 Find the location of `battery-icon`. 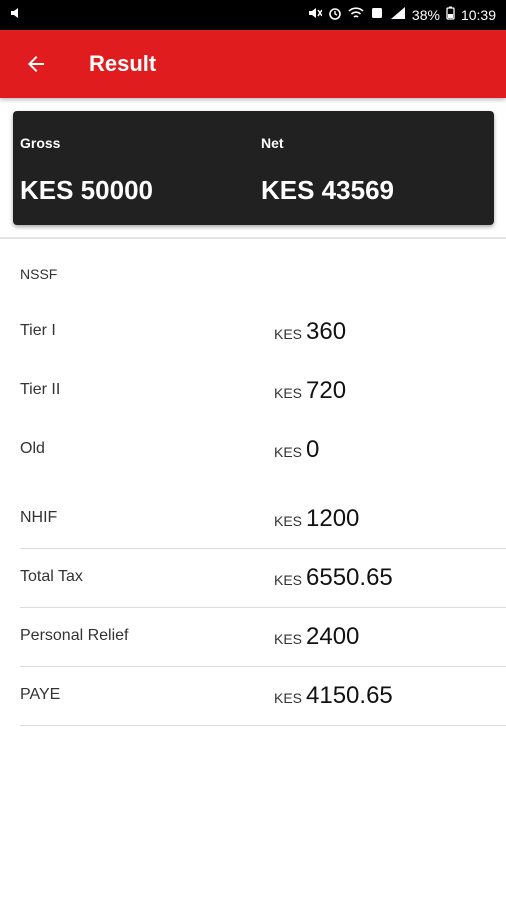

battery-icon is located at coordinates (450, 14).